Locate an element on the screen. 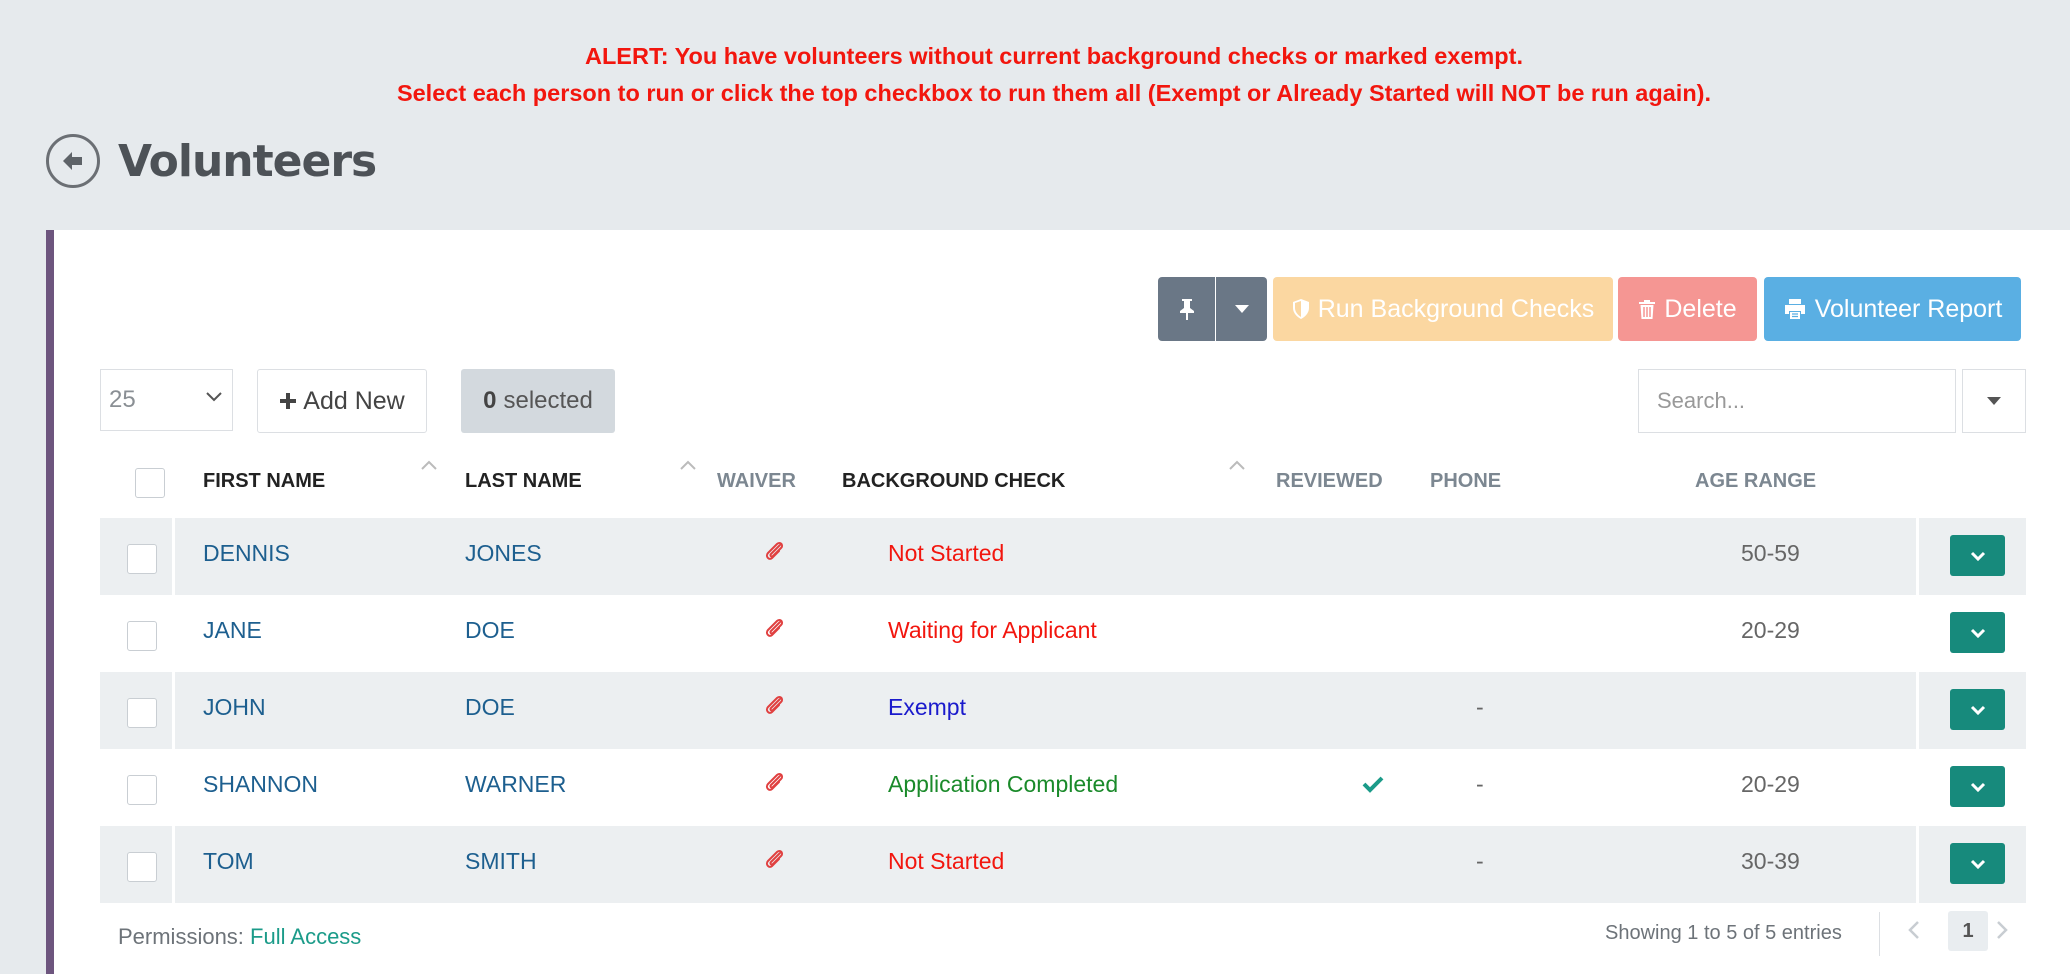 Image resolution: width=2070 pixels, height=974 pixels. last-name-link: WARNER is located at coordinates (515, 787).